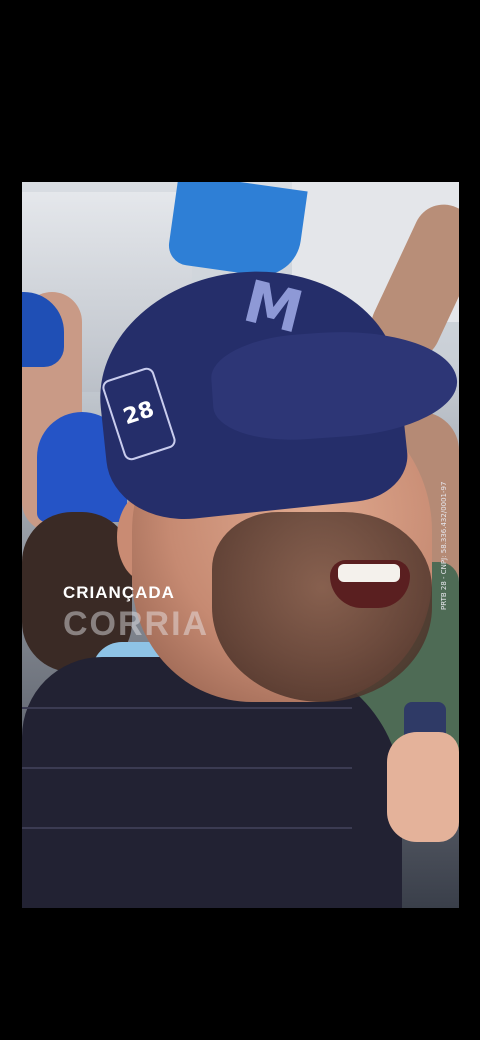 The image size is (480, 1040). Describe the element at coordinates (423, 787) in the screenshot. I see `hand-holding-microphone` at that location.